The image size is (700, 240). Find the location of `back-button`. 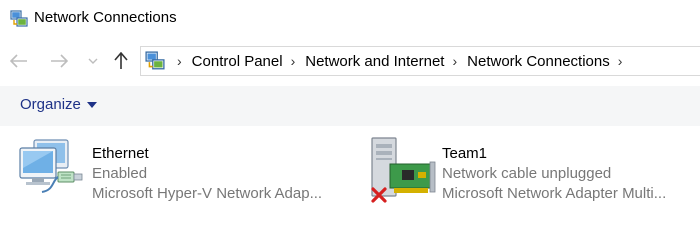

back-button is located at coordinates (19, 61).